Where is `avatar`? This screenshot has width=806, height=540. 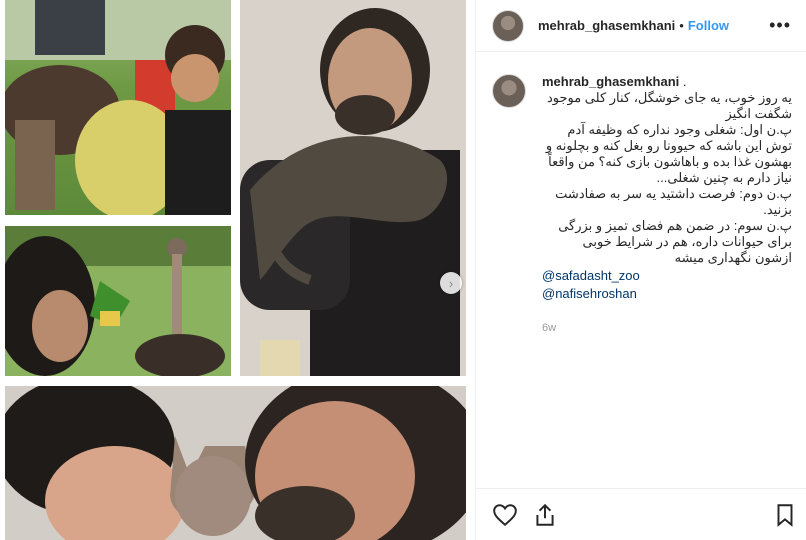
avatar is located at coordinates (508, 25).